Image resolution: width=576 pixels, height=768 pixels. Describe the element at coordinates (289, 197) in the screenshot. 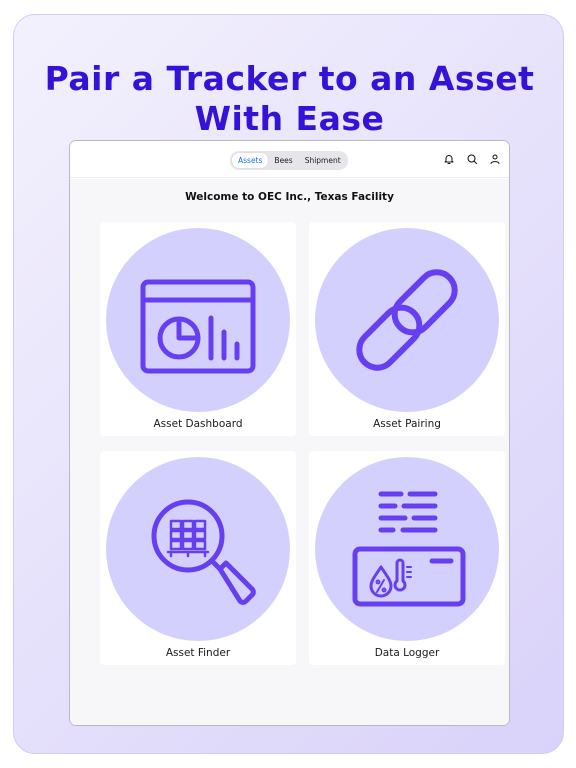

I see `welcome-title: Welcome to OEC Inc., Texas Facility` at that location.